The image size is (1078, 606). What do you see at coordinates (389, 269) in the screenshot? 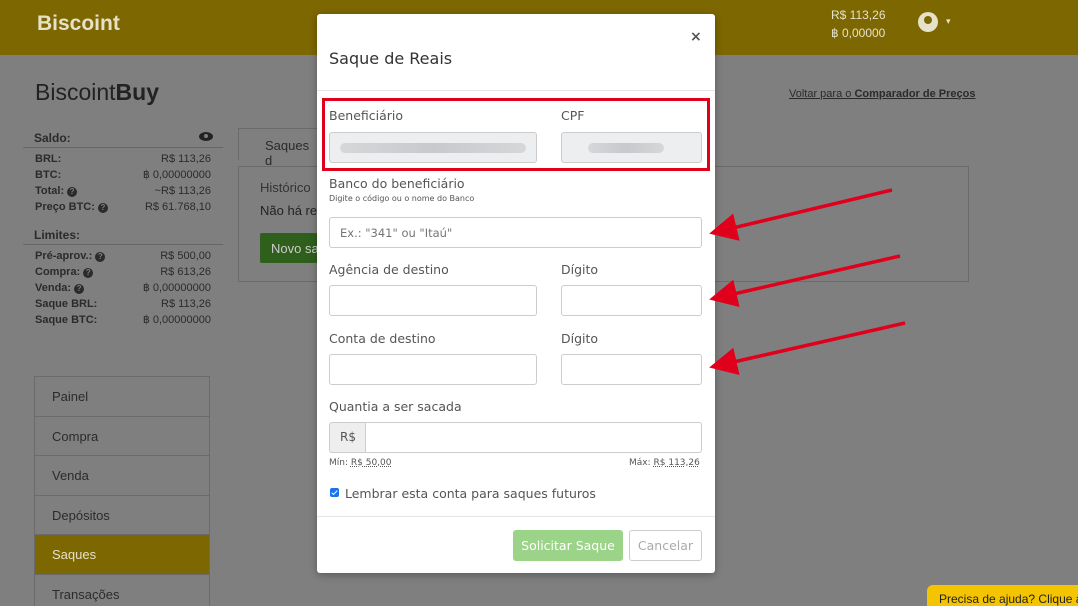
I see `agencia-label: Agência de destino` at bounding box center [389, 269].